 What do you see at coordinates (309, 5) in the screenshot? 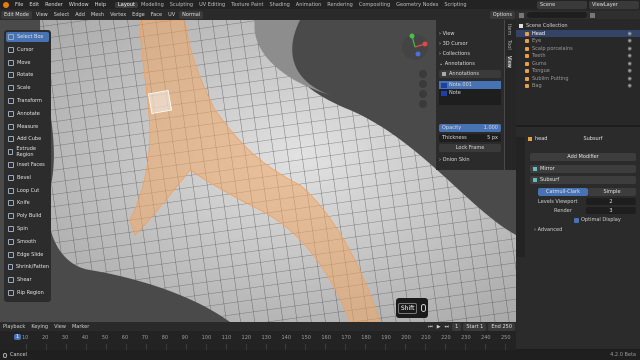
I see `tab-animation: Animation` at bounding box center [309, 5].